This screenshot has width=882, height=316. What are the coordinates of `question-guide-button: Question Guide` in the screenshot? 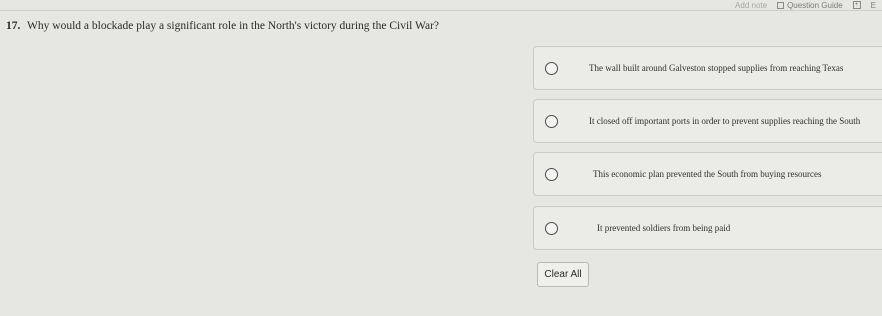 It's located at (810, 5).